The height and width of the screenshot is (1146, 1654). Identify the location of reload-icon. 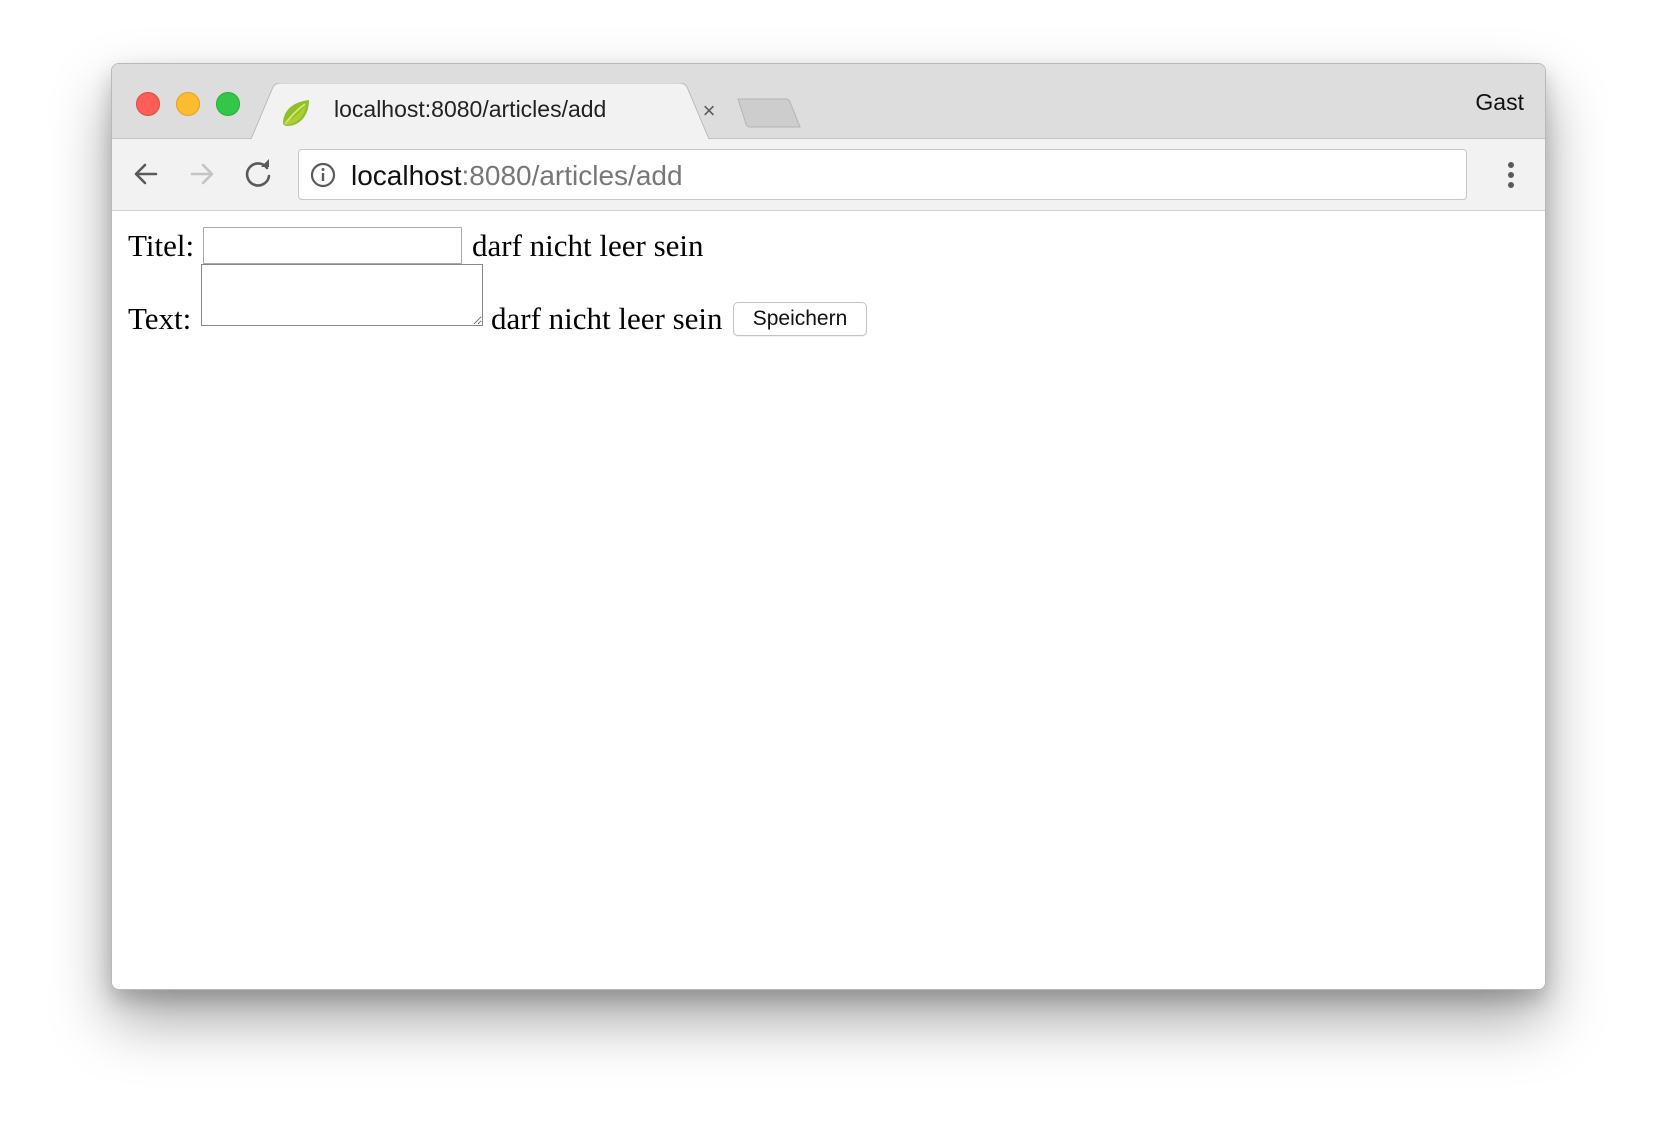
(258, 174).